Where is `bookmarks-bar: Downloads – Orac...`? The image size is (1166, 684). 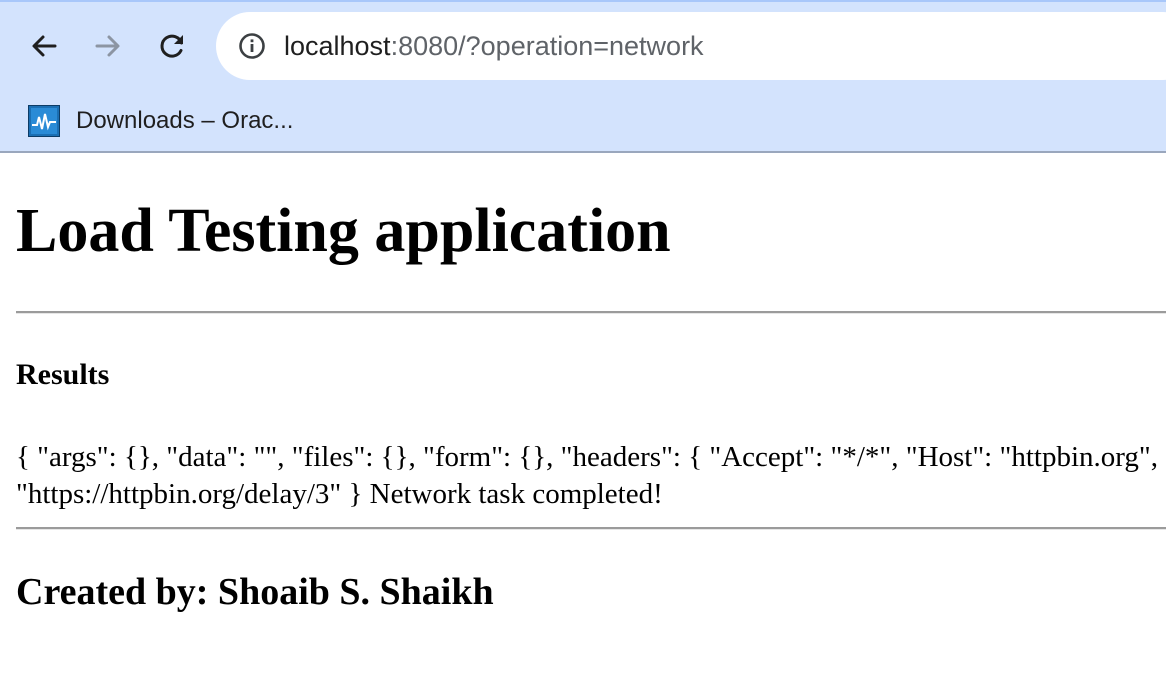 bookmarks-bar: Downloads – Orac... is located at coordinates (583, 121).